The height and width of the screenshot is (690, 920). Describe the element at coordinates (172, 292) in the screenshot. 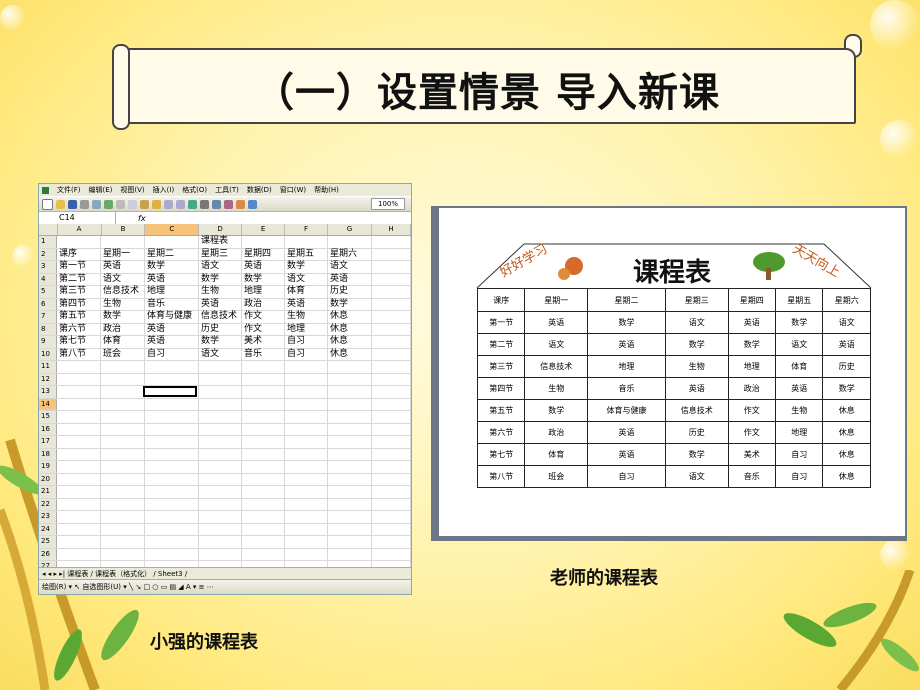

I see `spreadsheet-cell: 地理` at that location.